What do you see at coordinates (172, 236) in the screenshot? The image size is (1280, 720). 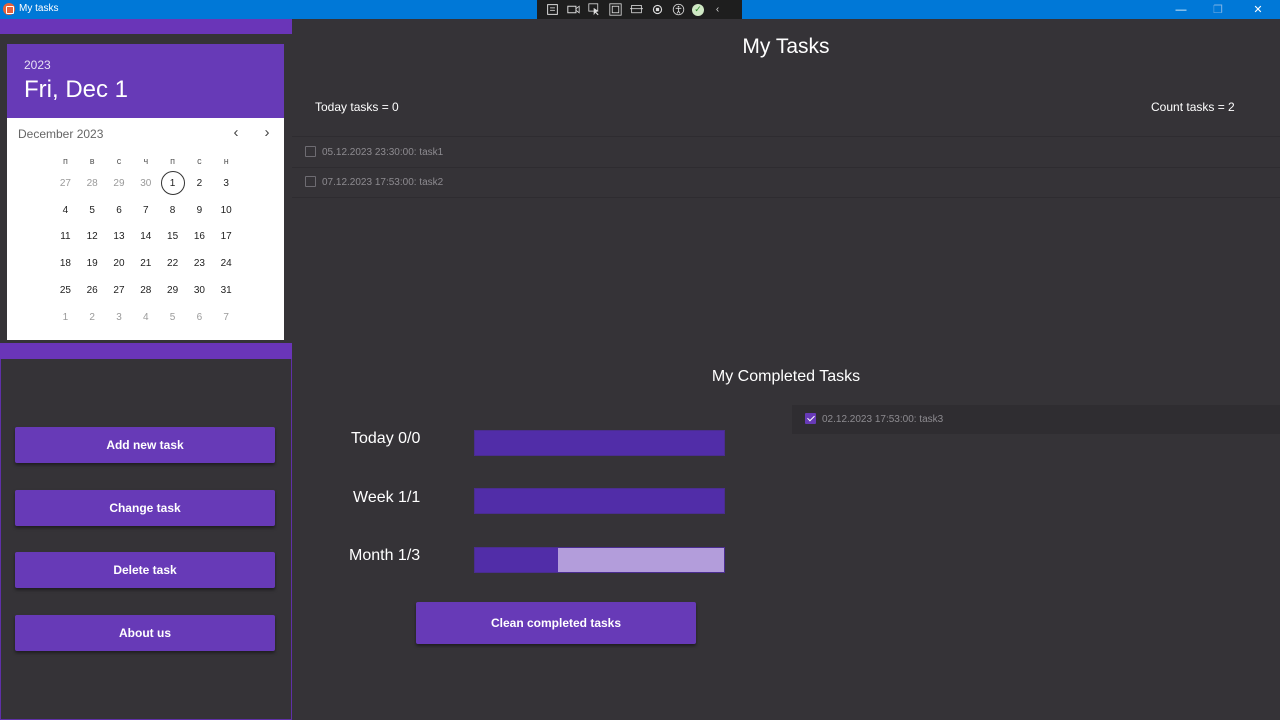 I see `calendar-day: 15` at bounding box center [172, 236].